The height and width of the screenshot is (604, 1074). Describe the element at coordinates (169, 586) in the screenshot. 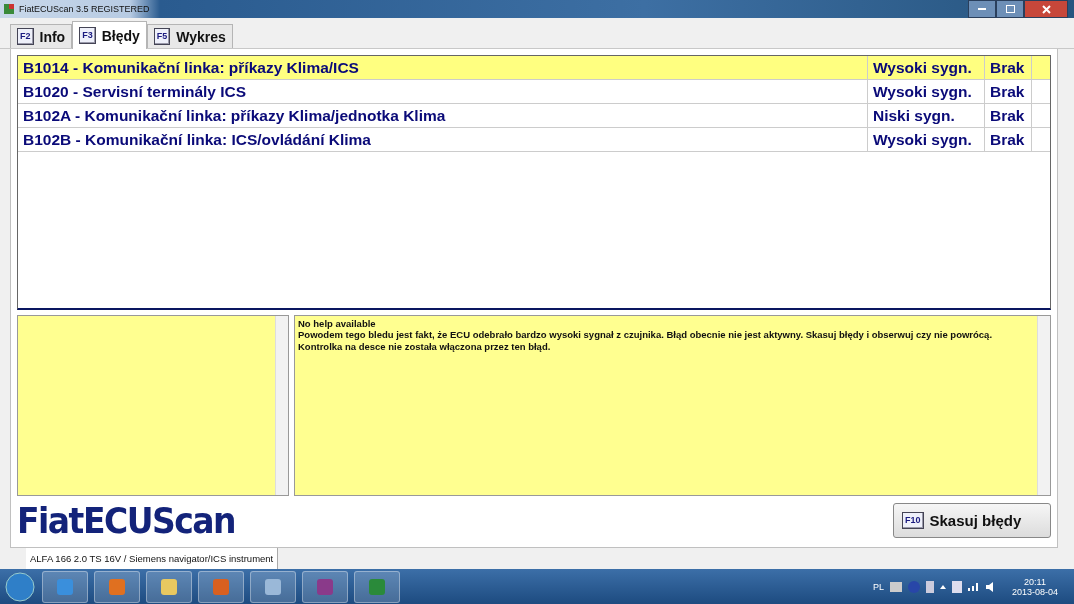

I see `folder-taskbar-button` at that location.